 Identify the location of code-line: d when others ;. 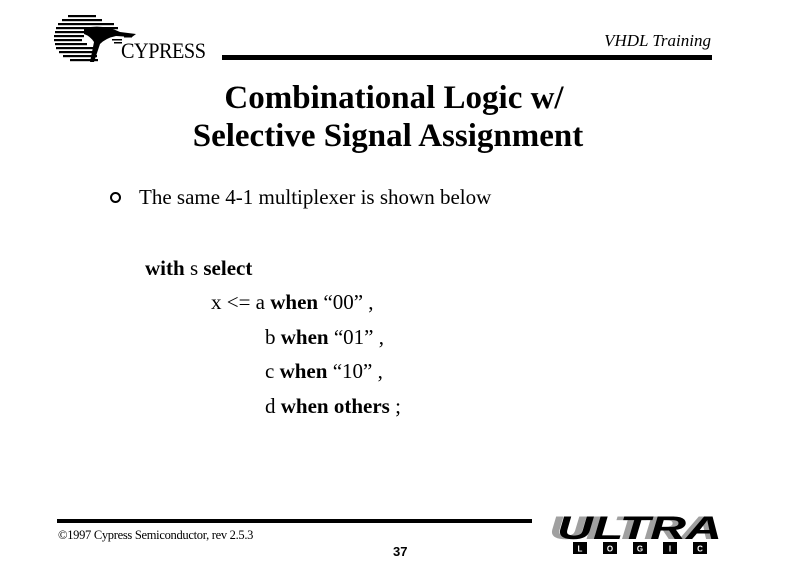
(333, 406).